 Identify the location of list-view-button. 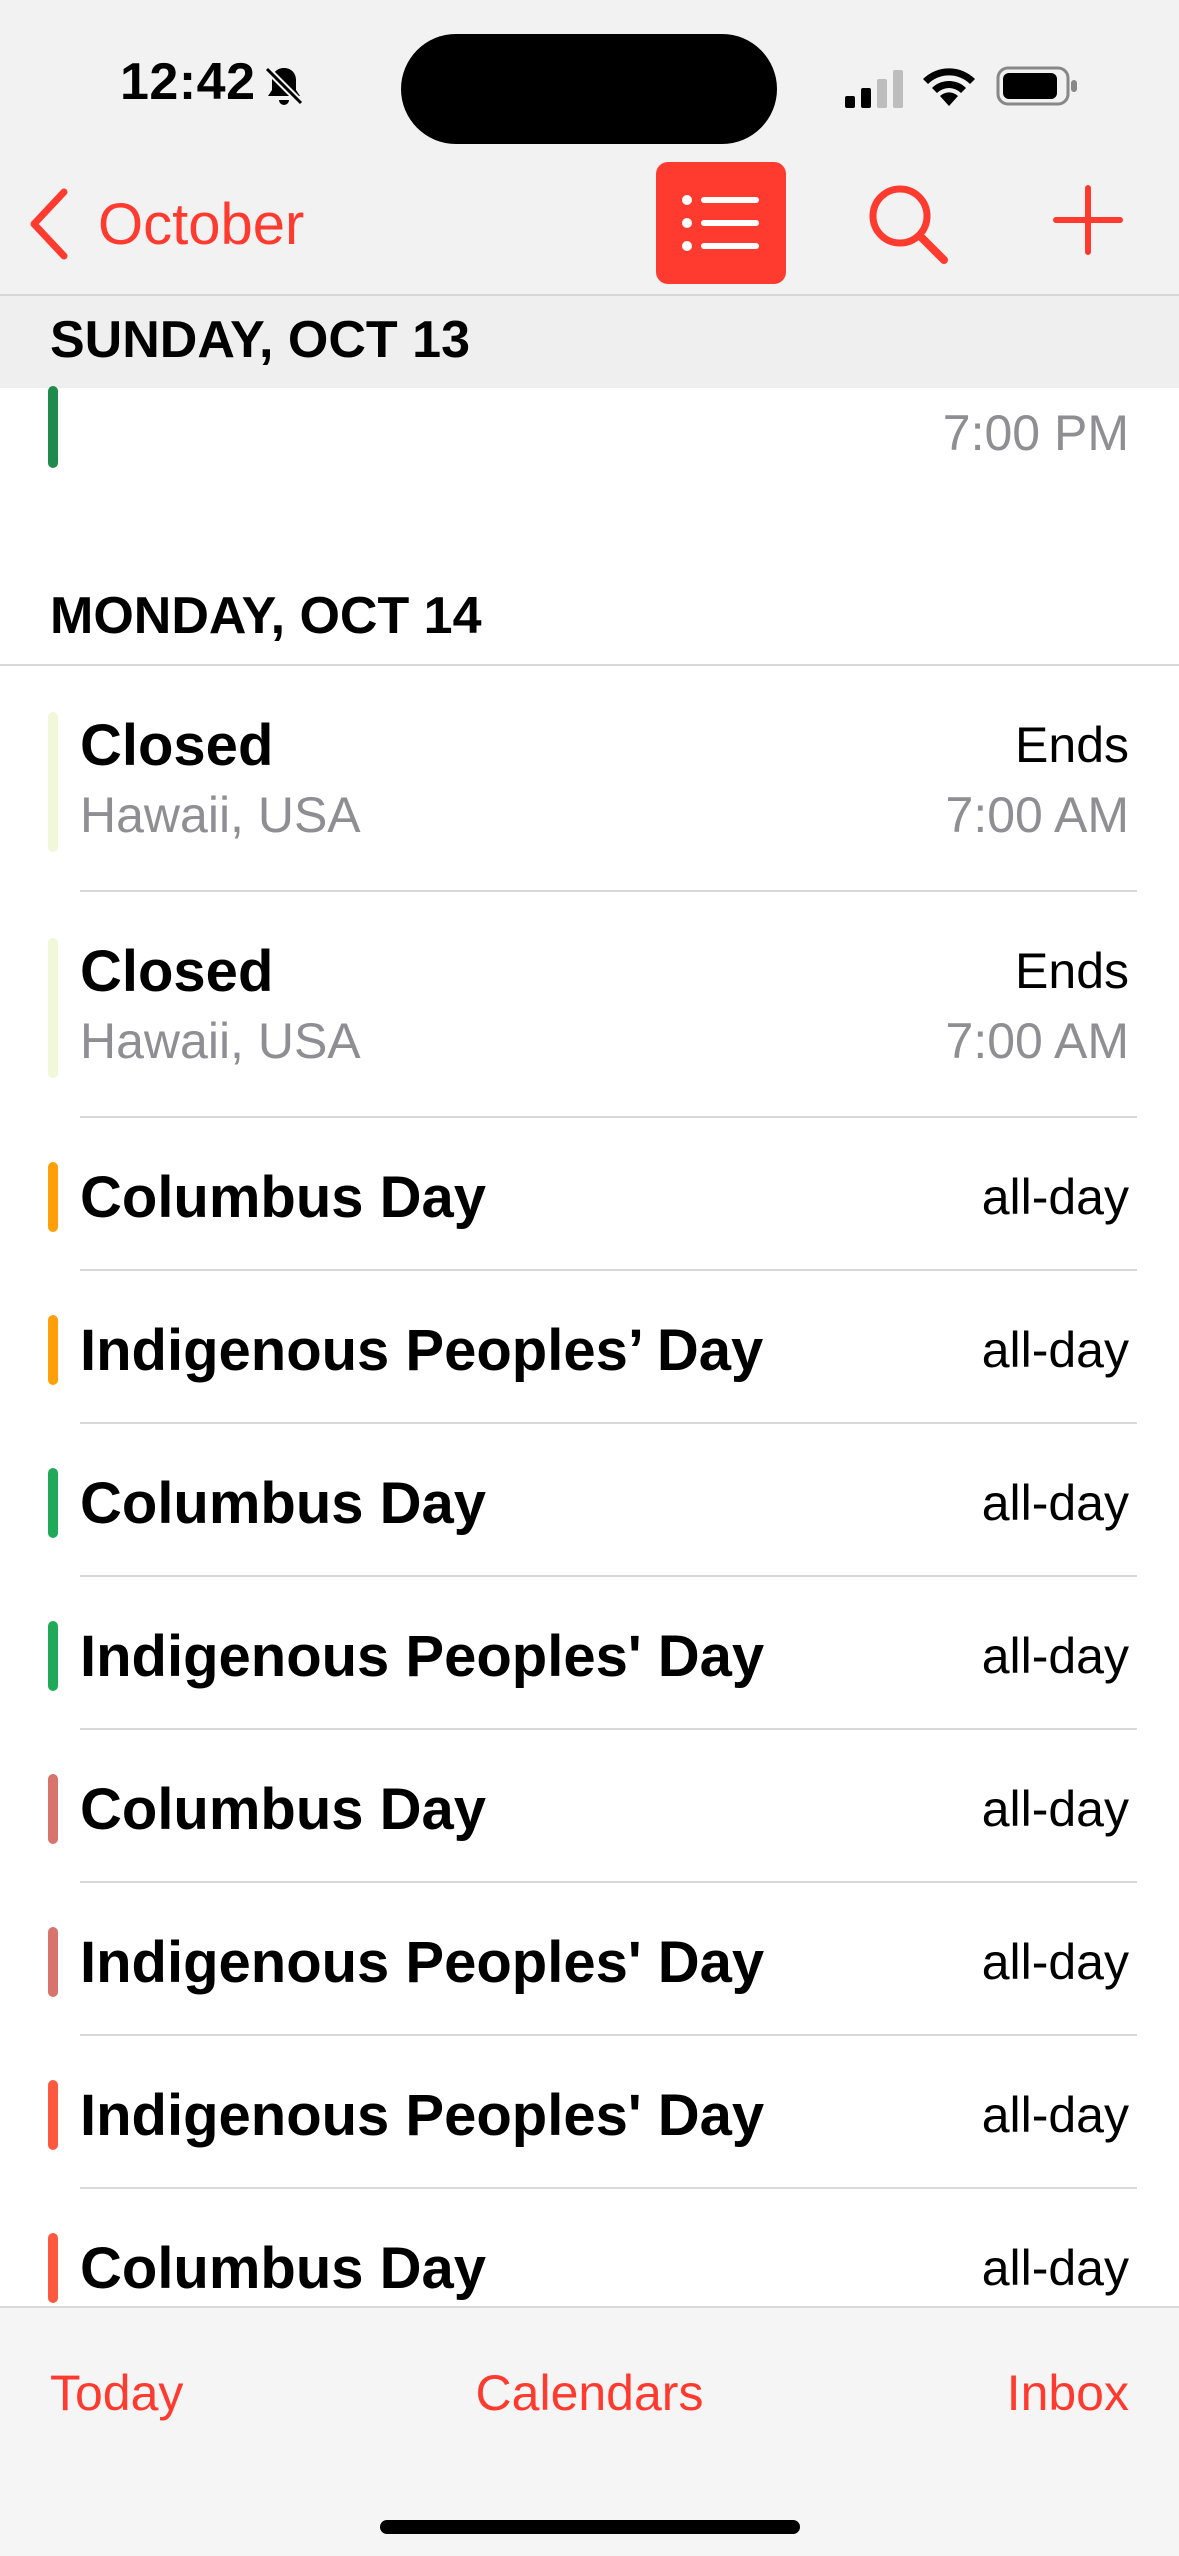
(721, 223).